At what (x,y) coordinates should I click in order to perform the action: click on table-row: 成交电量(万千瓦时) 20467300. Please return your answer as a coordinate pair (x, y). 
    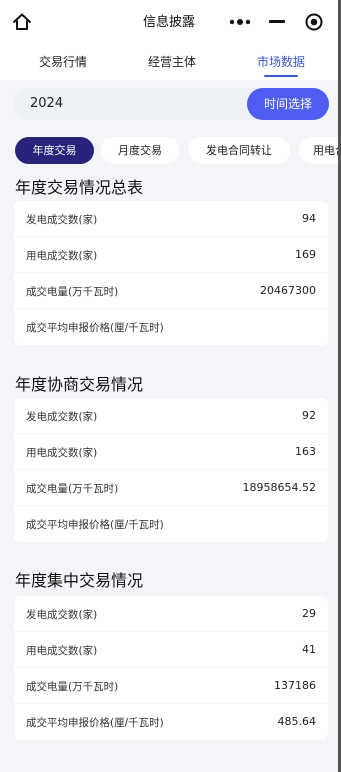
    Looking at the image, I should click on (171, 291).